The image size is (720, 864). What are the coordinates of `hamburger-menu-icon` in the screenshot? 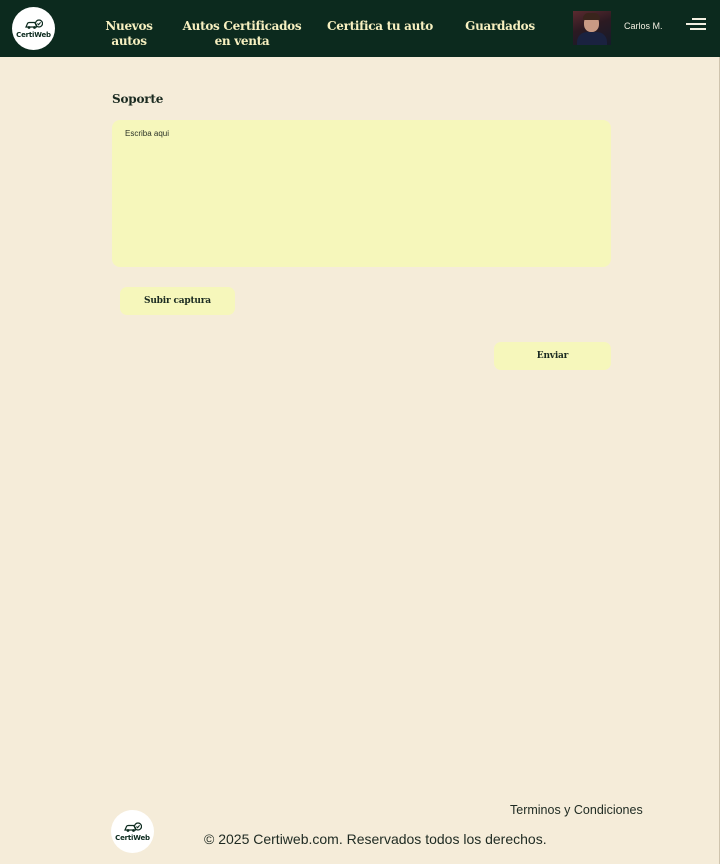 It's located at (696, 25).